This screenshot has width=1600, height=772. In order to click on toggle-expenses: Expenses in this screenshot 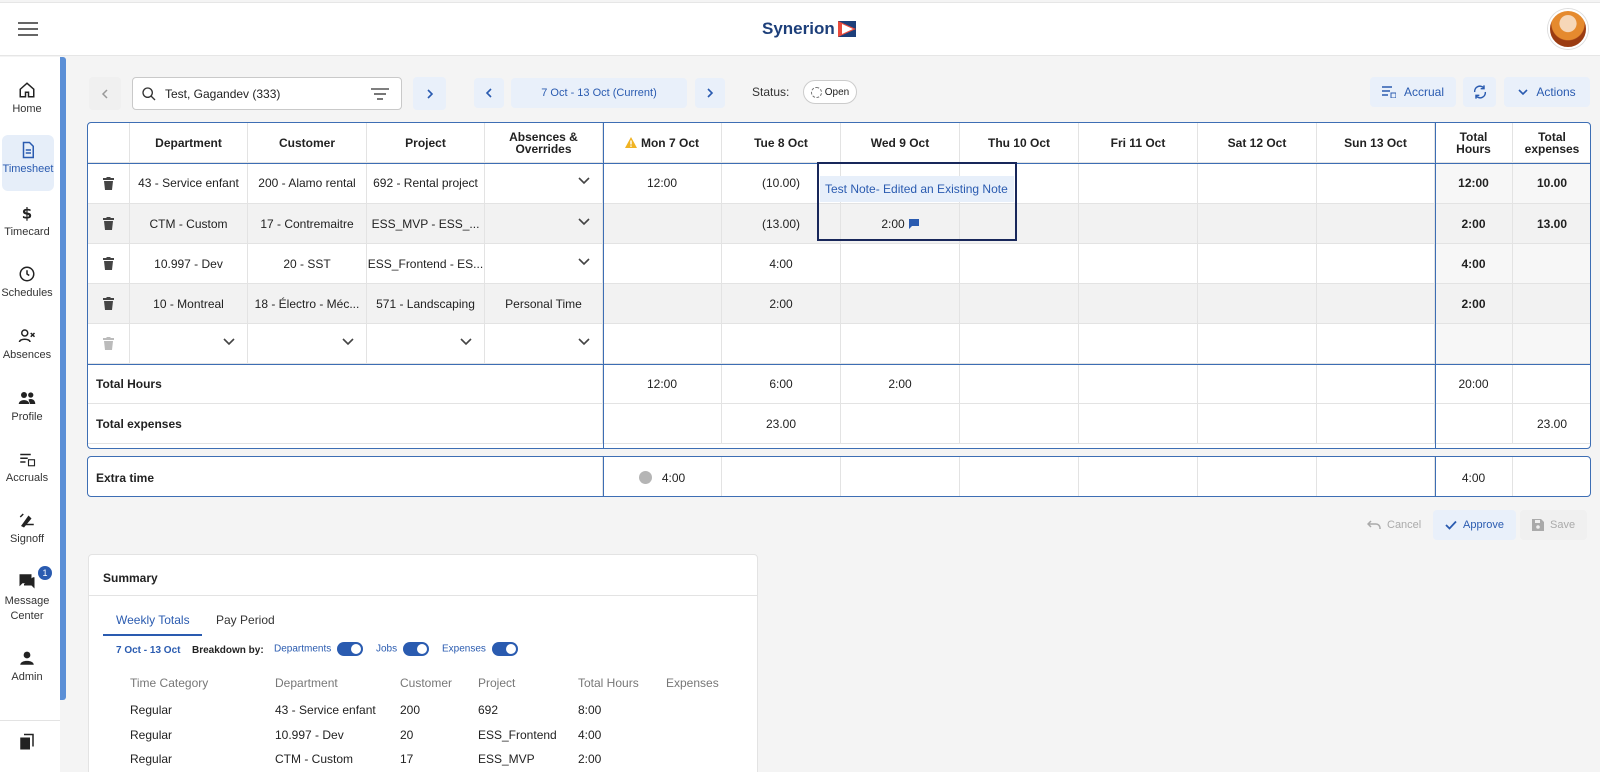, I will do `click(480, 649)`.